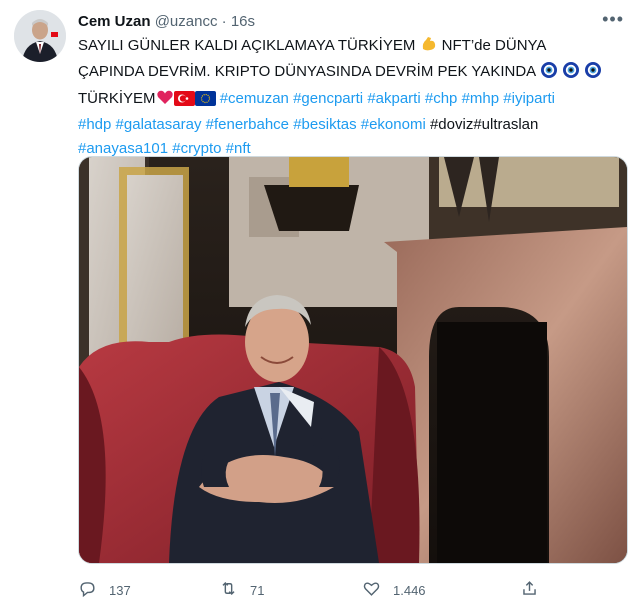  What do you see at coordinates (481, 98) in the screenshot?
I see `hashtag-link: #mhp` at bounding box center [481, 98].